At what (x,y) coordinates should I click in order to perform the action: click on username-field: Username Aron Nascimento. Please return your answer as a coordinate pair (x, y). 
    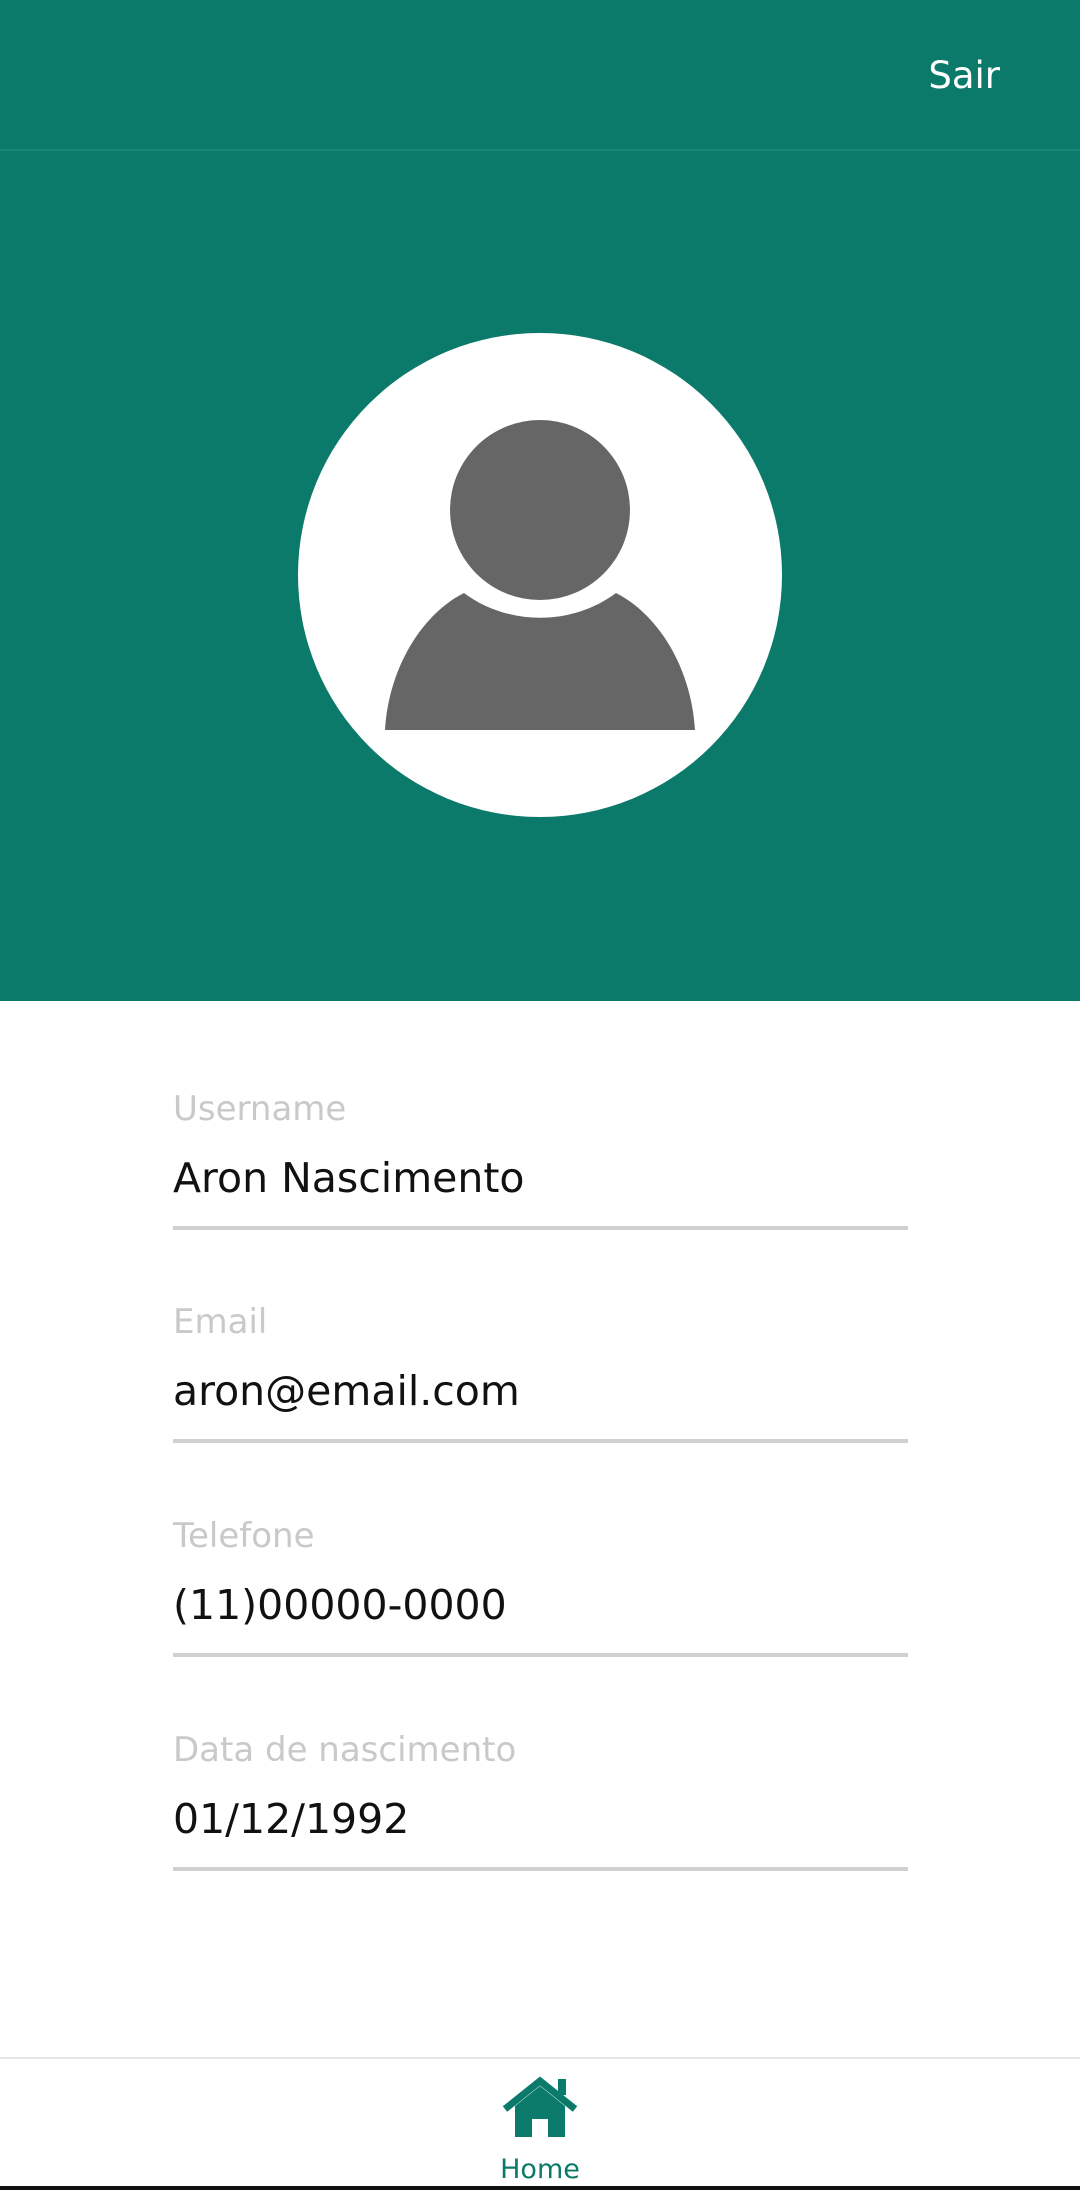
    Looking at the image, I should click on (540, 1177).